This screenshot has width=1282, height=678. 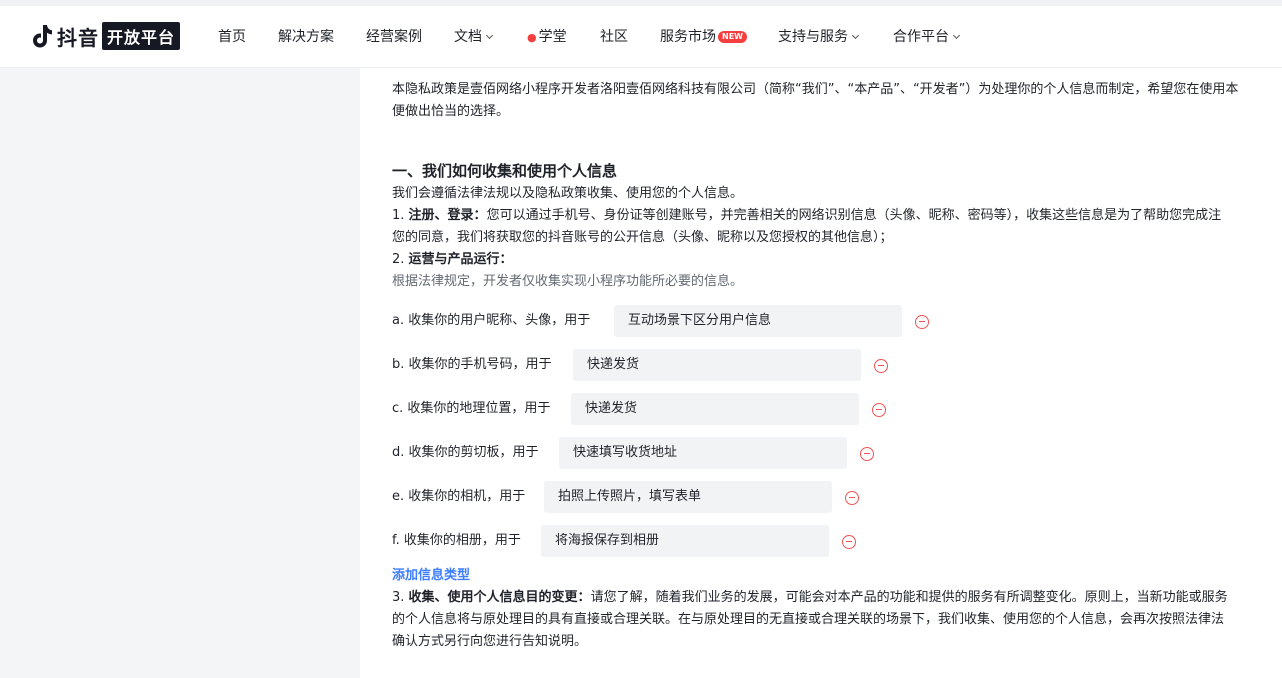 What do you see at coordinates (688, 497) in the screenshot?
I see `purpose-field: 拍照上传照片，填写表单` at bounding box center [688, 497].